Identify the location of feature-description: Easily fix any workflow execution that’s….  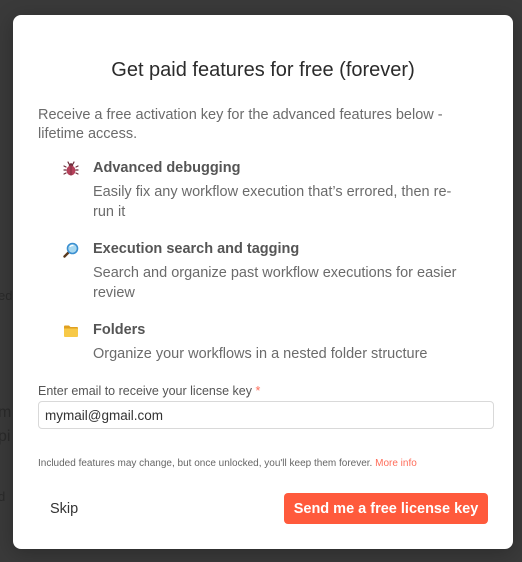
(272, 202).